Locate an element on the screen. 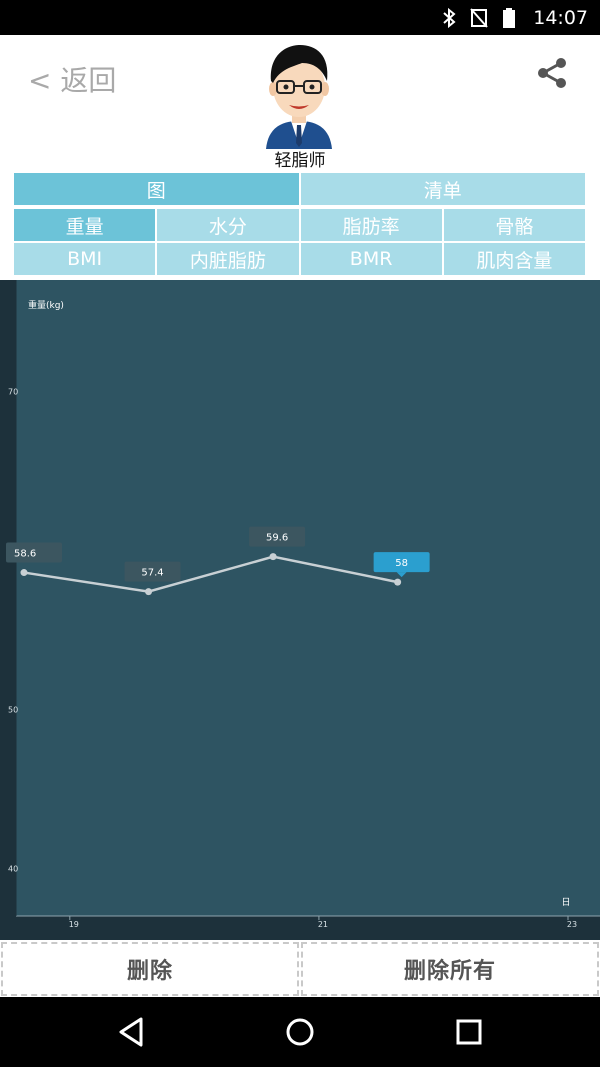  avatar is located at coordinates (299, 97).